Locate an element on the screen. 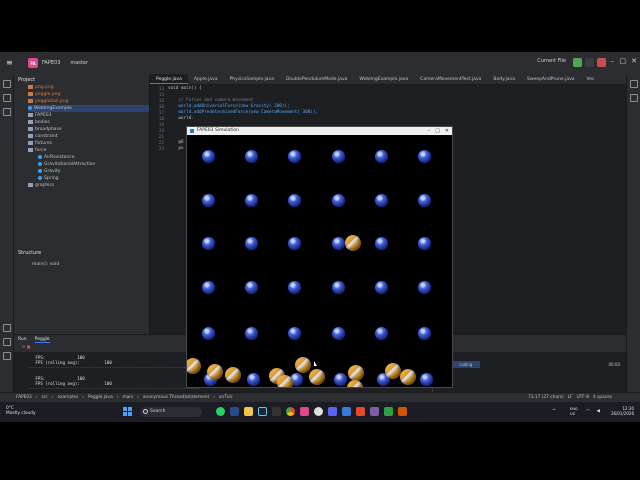 This screenshot has height=480, width=640. wifi-icon: ◠ is located at coordinates (588, 411).